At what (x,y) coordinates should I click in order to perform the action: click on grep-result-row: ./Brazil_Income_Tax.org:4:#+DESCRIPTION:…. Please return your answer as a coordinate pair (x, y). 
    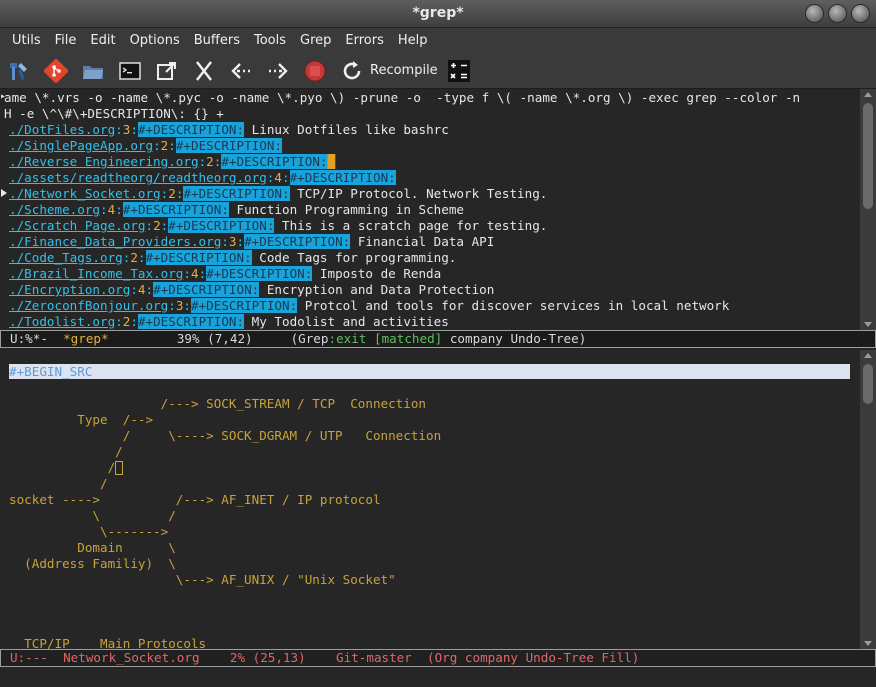
    Looking at the image, I should click on (225, 274).